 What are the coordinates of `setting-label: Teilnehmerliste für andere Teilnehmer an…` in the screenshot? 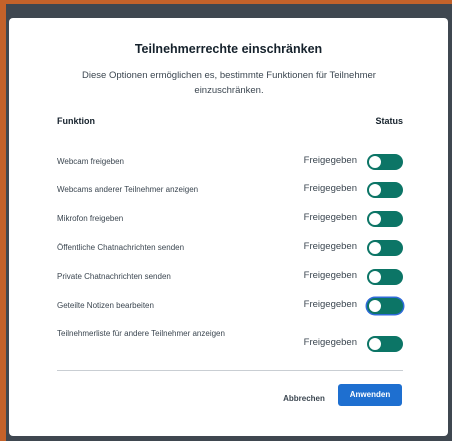 It's located at (141, 333).